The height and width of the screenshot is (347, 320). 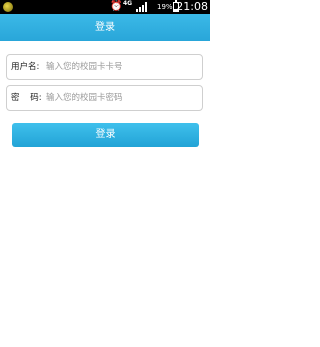 I want to click on username-field: 用户名:, so click(x=104, y=67).